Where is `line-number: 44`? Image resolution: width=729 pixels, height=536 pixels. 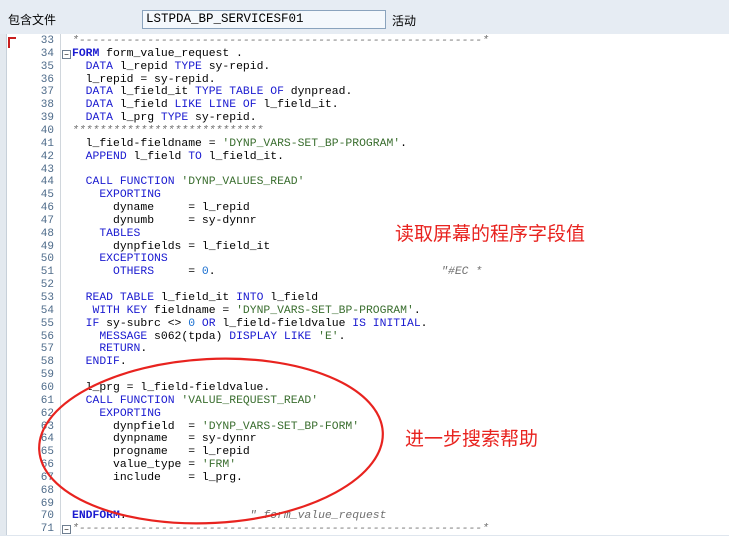 line-number: 44 is located at coordinates (47, 182).